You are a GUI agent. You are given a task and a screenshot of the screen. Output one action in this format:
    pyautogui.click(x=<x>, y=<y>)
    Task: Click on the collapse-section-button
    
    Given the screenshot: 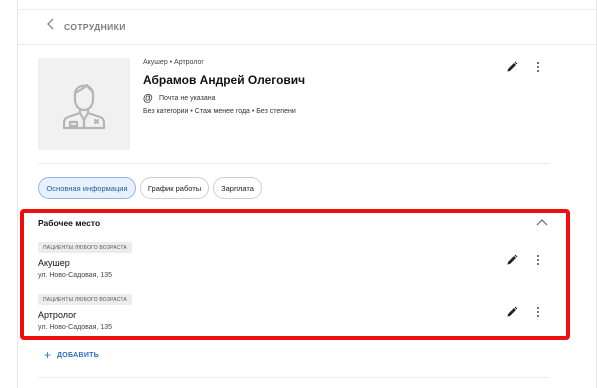 What is the action you would take?
    pyautogui.click(x=542, y=223)
    